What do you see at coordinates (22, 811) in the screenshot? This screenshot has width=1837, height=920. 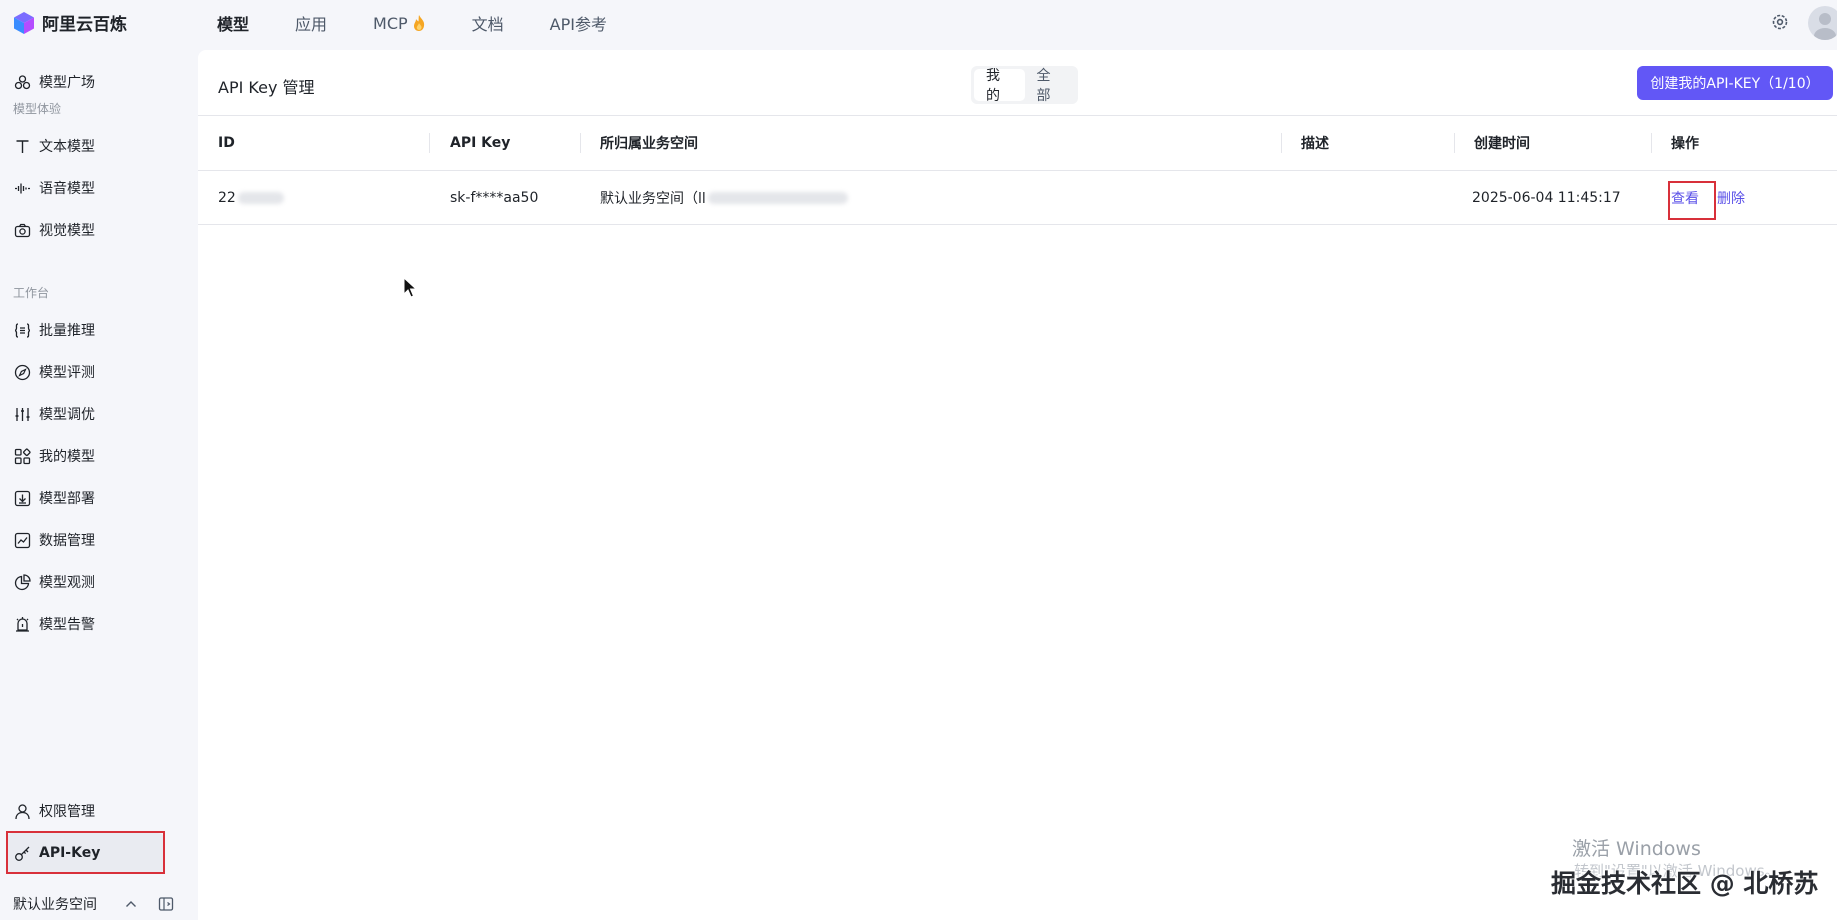 I see `user-icon` at bounding box center [22, 811].